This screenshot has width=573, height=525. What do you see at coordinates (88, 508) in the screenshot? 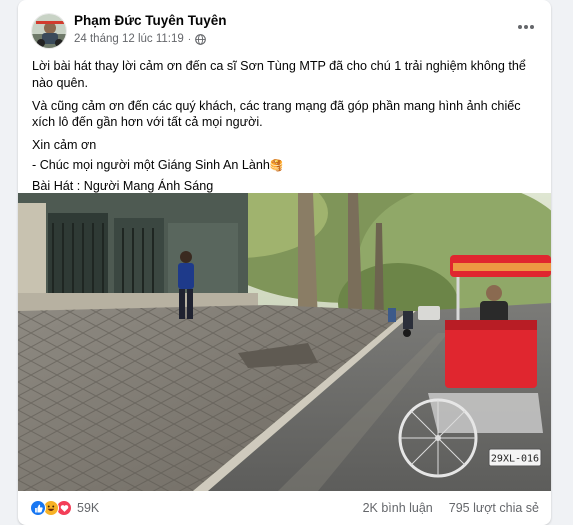
I see `reaction-count: 59K` at bounding box center [88, 508].